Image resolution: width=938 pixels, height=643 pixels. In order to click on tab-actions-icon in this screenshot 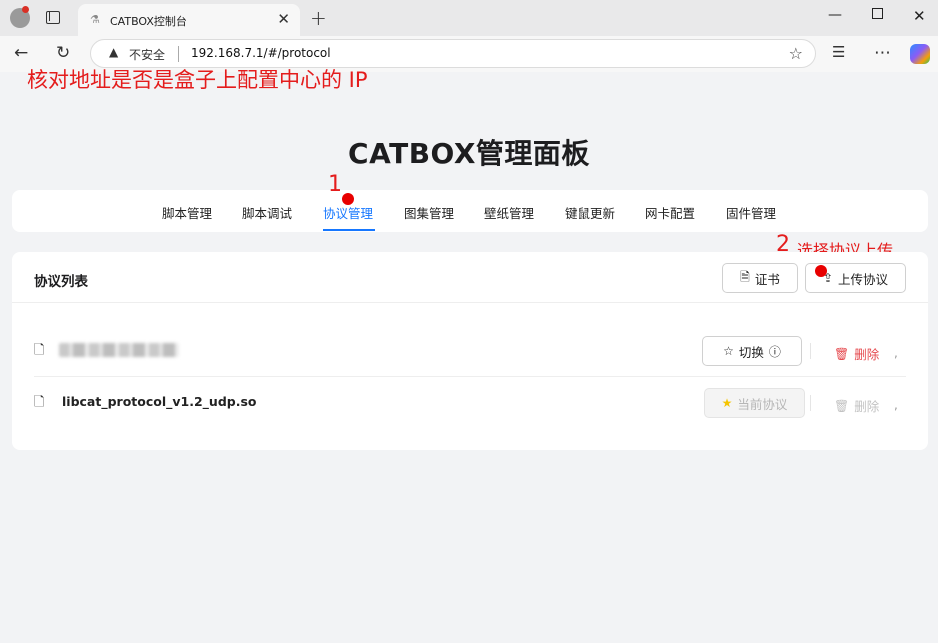, I will do `click(53, 17)`.